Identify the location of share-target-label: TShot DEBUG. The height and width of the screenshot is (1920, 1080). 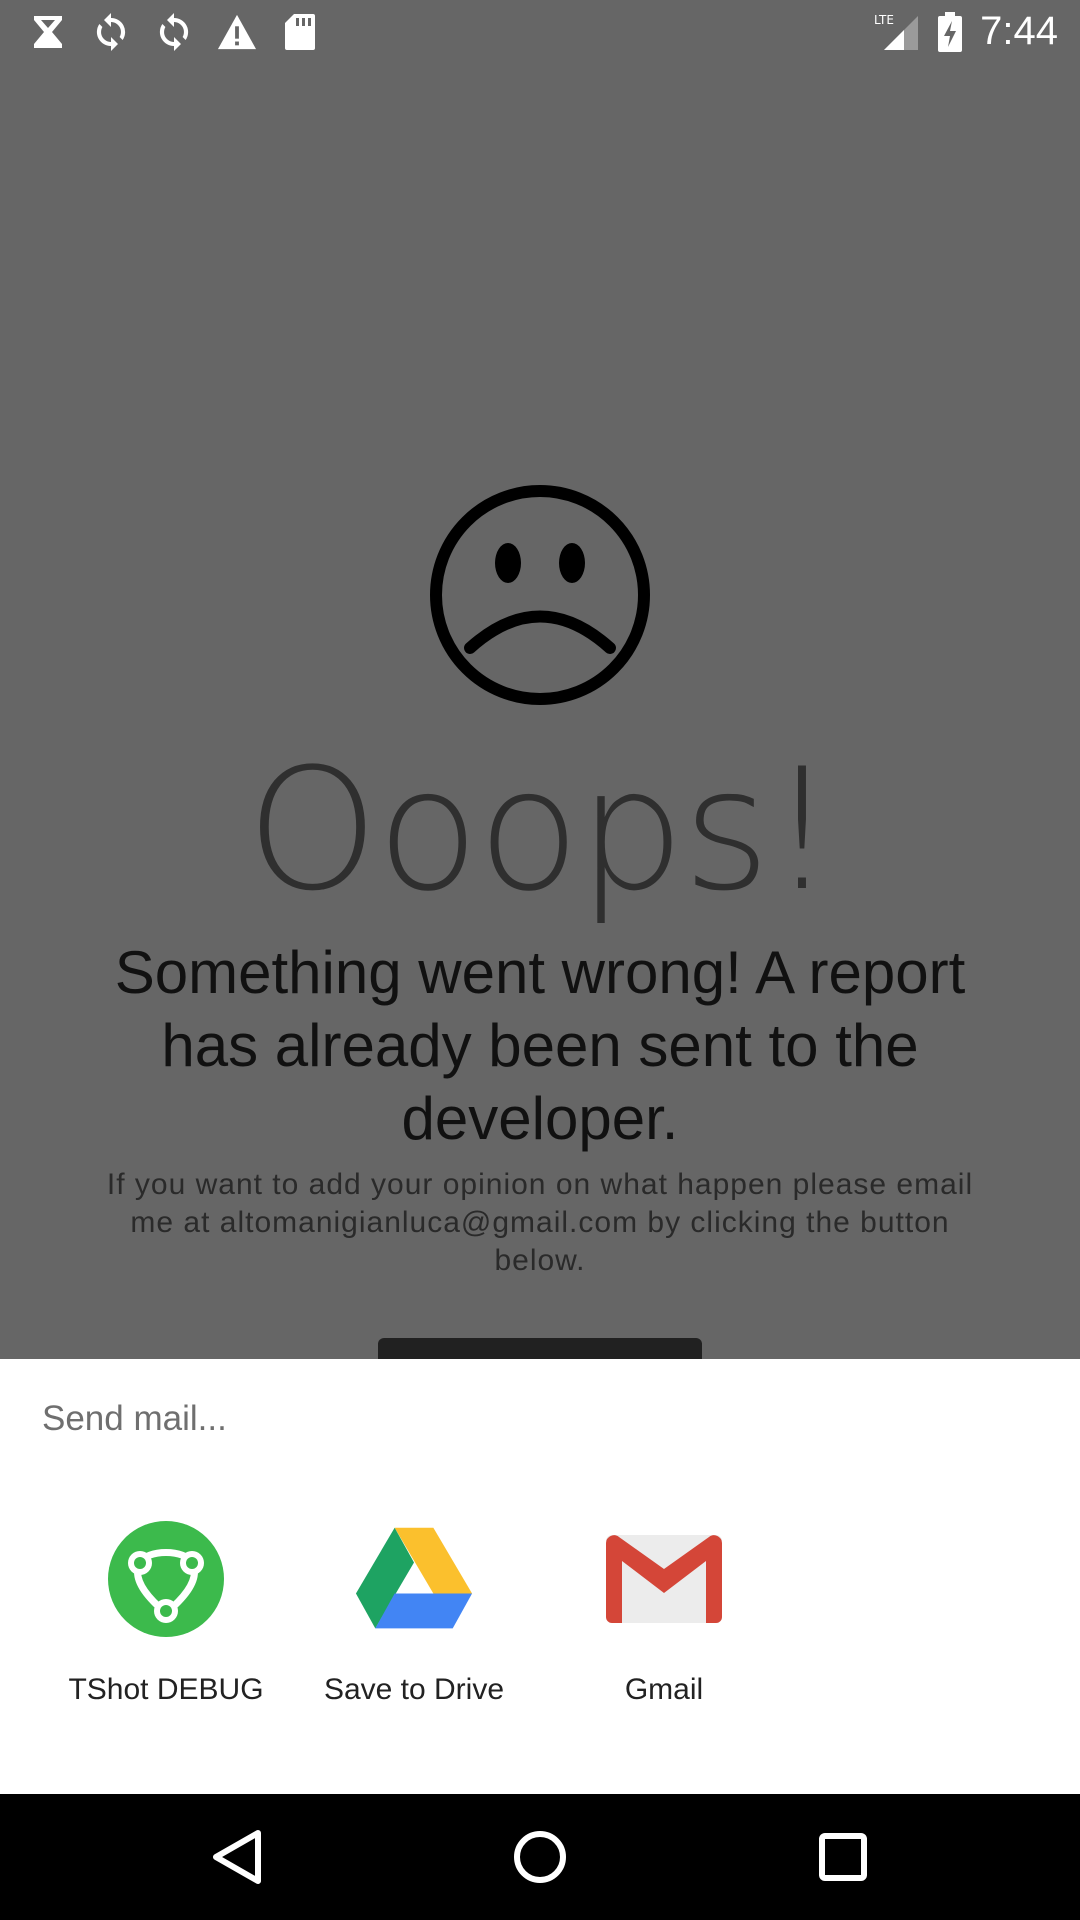
(166, 1689).